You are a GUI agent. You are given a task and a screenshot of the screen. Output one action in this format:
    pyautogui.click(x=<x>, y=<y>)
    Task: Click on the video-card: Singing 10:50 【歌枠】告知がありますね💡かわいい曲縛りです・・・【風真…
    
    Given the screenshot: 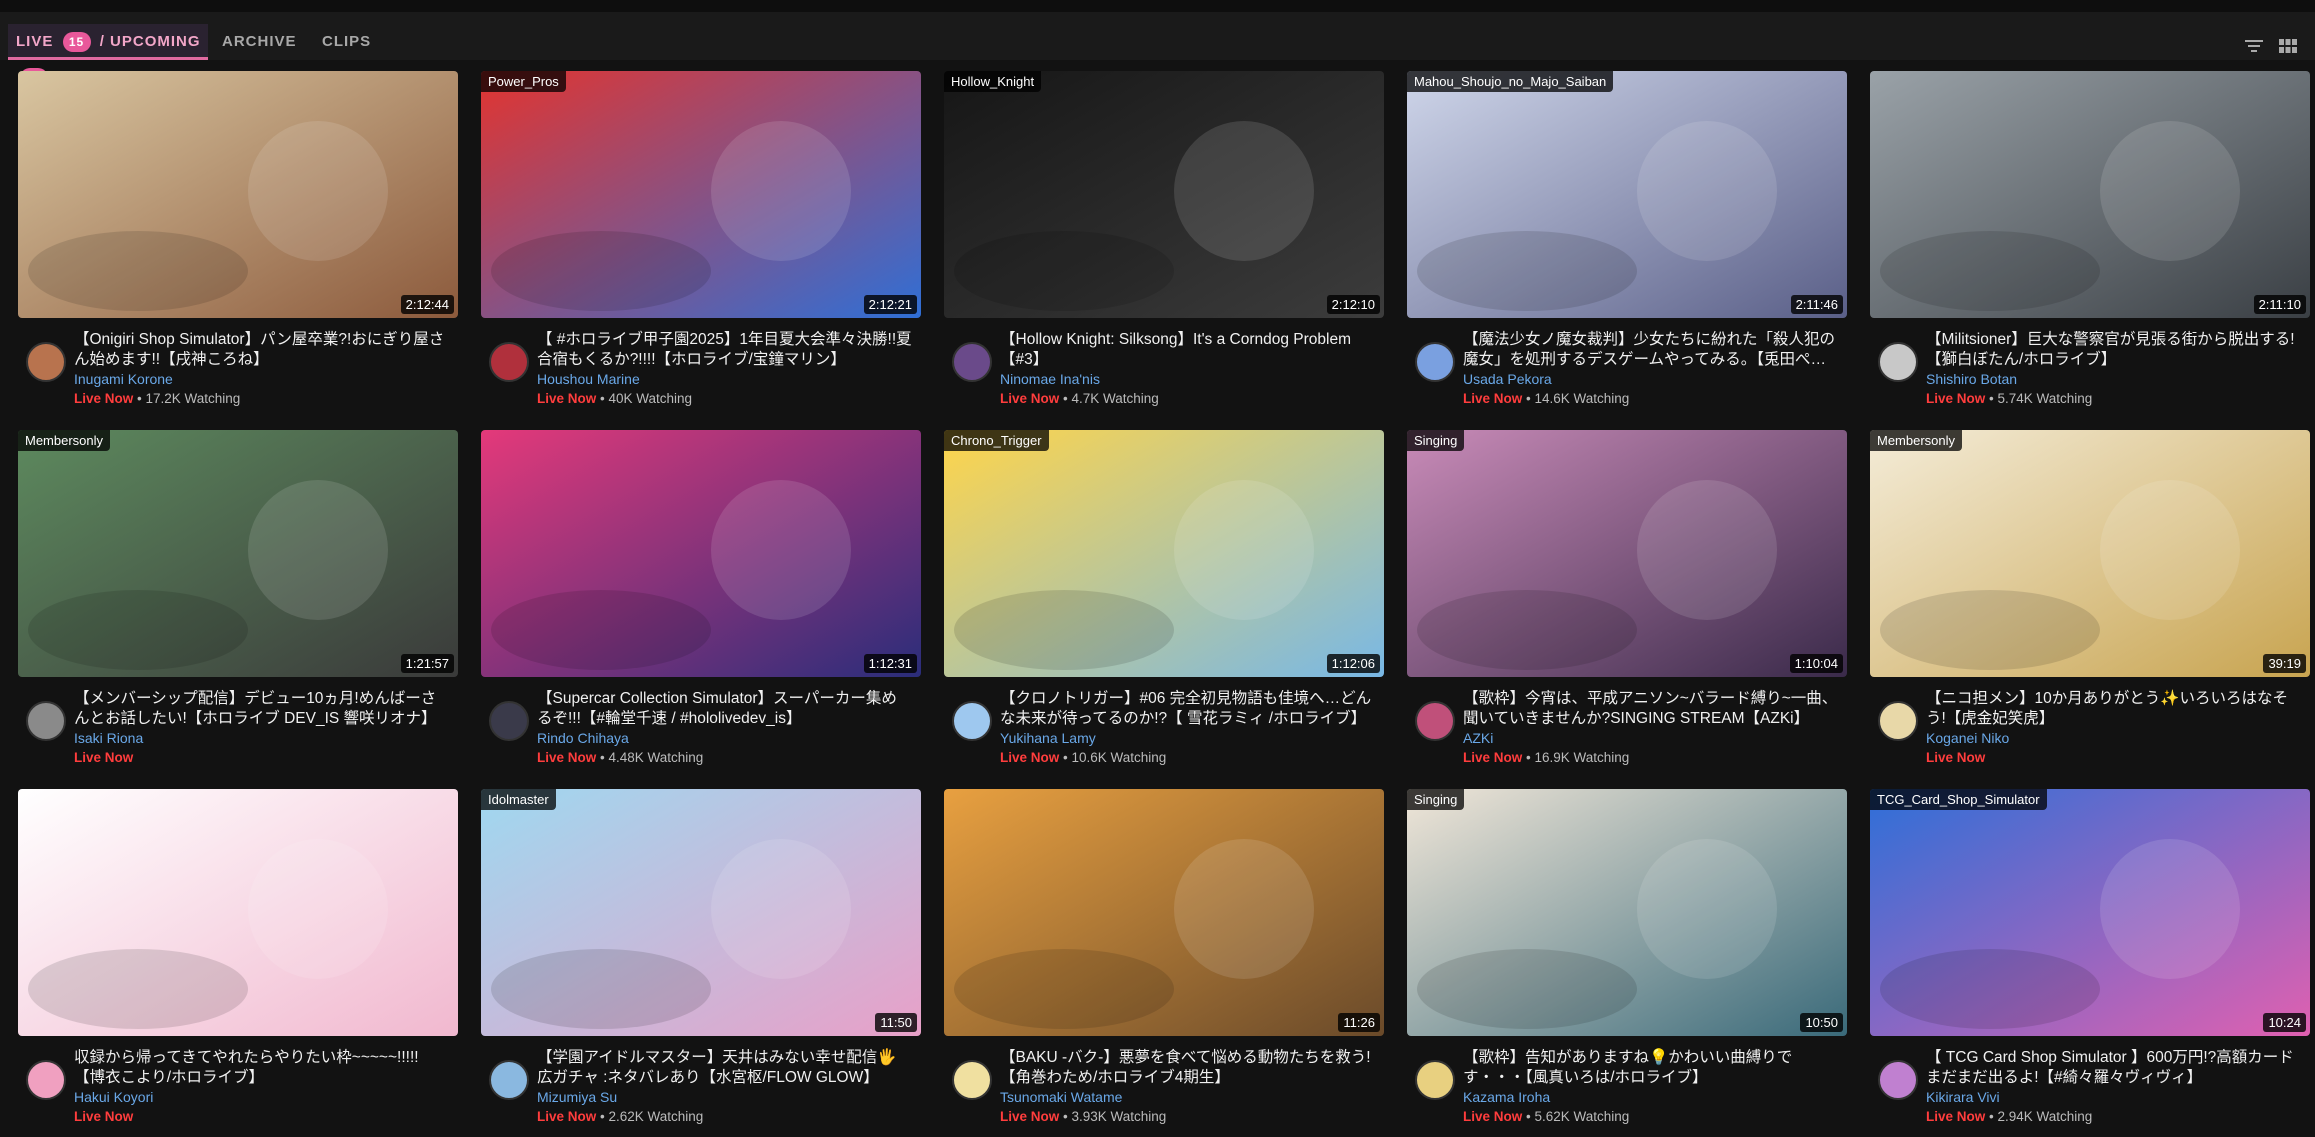 What is the action you would take?
    pyautogui.click(x=1627, y=956)
    